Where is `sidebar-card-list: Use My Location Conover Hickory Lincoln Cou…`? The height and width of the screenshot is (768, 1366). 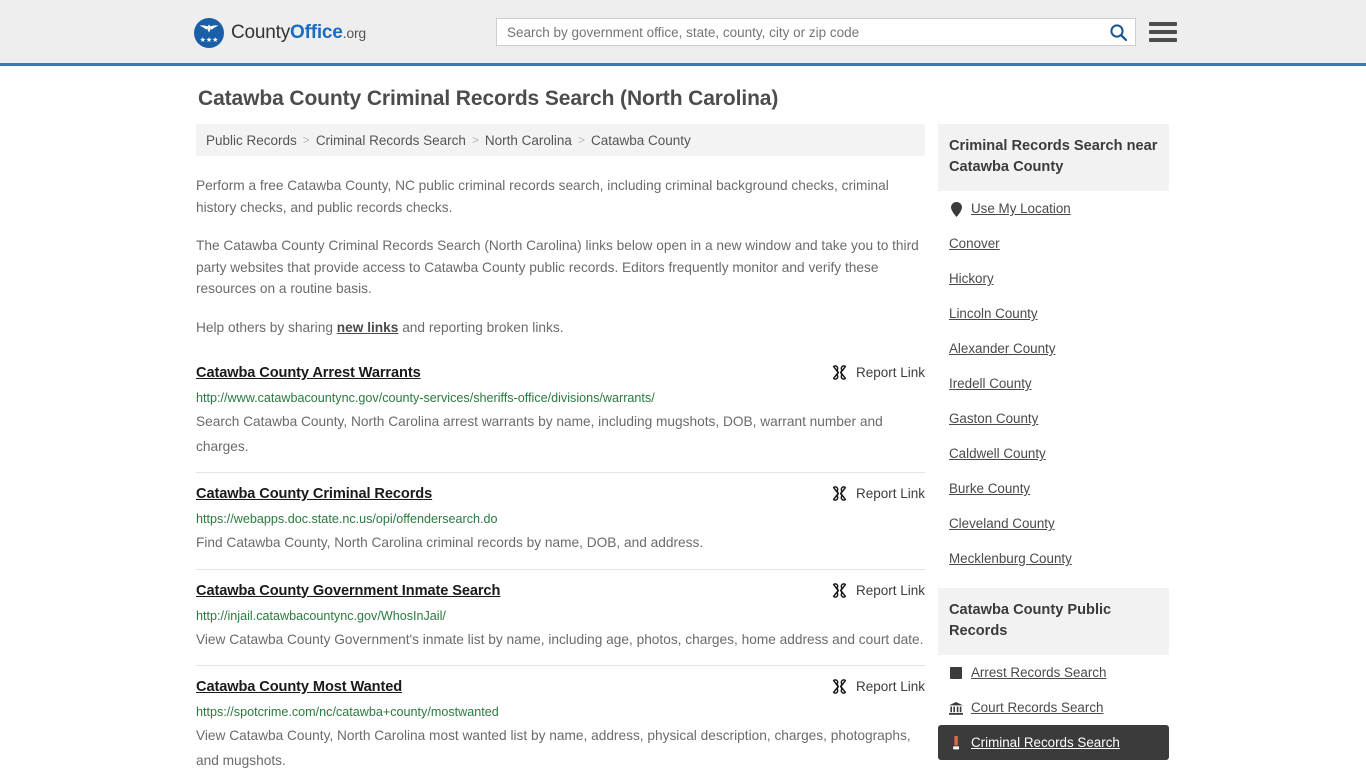
sidebar-card-list: Use My Location Conover Hickory Lincoln Cou… is located at coordinates (1053, 383).